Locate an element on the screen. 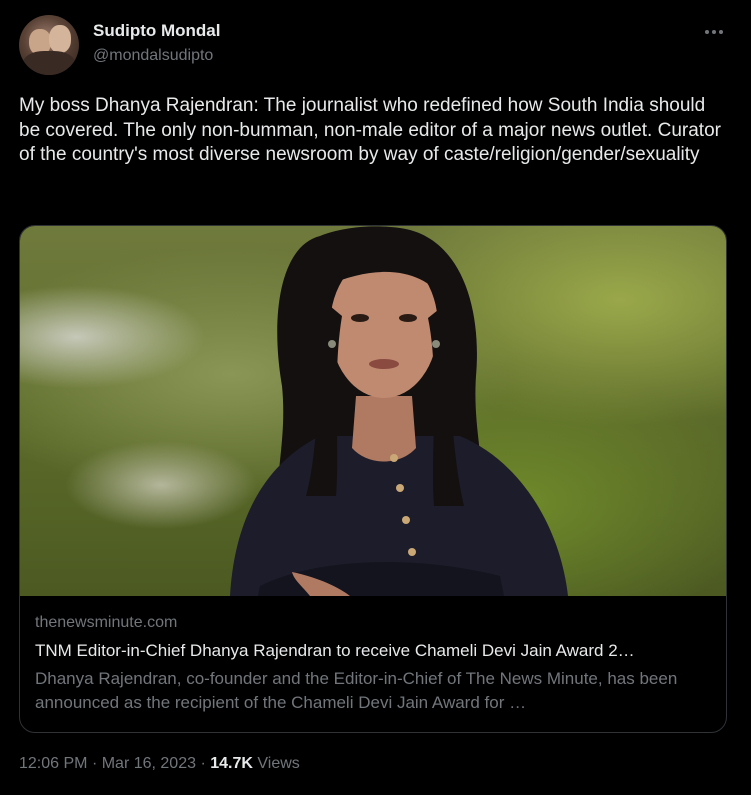 This screenshot has height=795, width=751. tweet-meta: 12:06 PM · Mar 16, 2023 · 14.7K Views is located at coordinates (159, 764).